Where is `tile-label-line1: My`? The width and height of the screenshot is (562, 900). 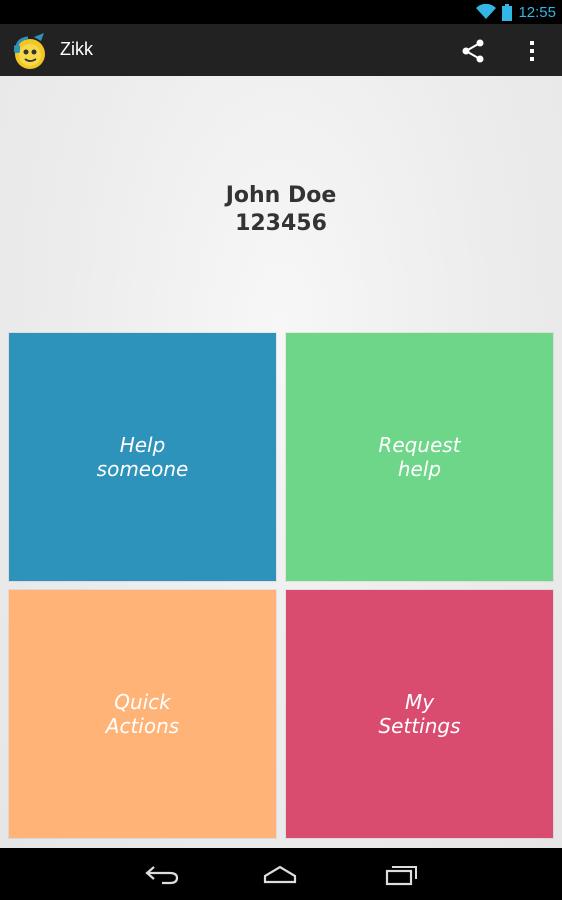 tile-label-line1: My is located at coordinates (419, 702).